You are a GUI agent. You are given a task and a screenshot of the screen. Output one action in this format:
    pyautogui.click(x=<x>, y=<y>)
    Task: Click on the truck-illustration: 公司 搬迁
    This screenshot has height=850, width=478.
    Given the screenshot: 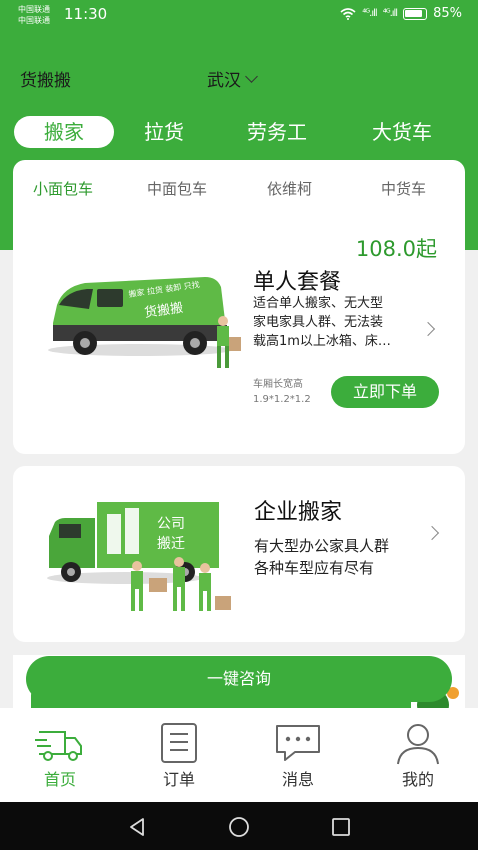 What is the action you would take?
    pyautogui.click(x=139, y=556)
    